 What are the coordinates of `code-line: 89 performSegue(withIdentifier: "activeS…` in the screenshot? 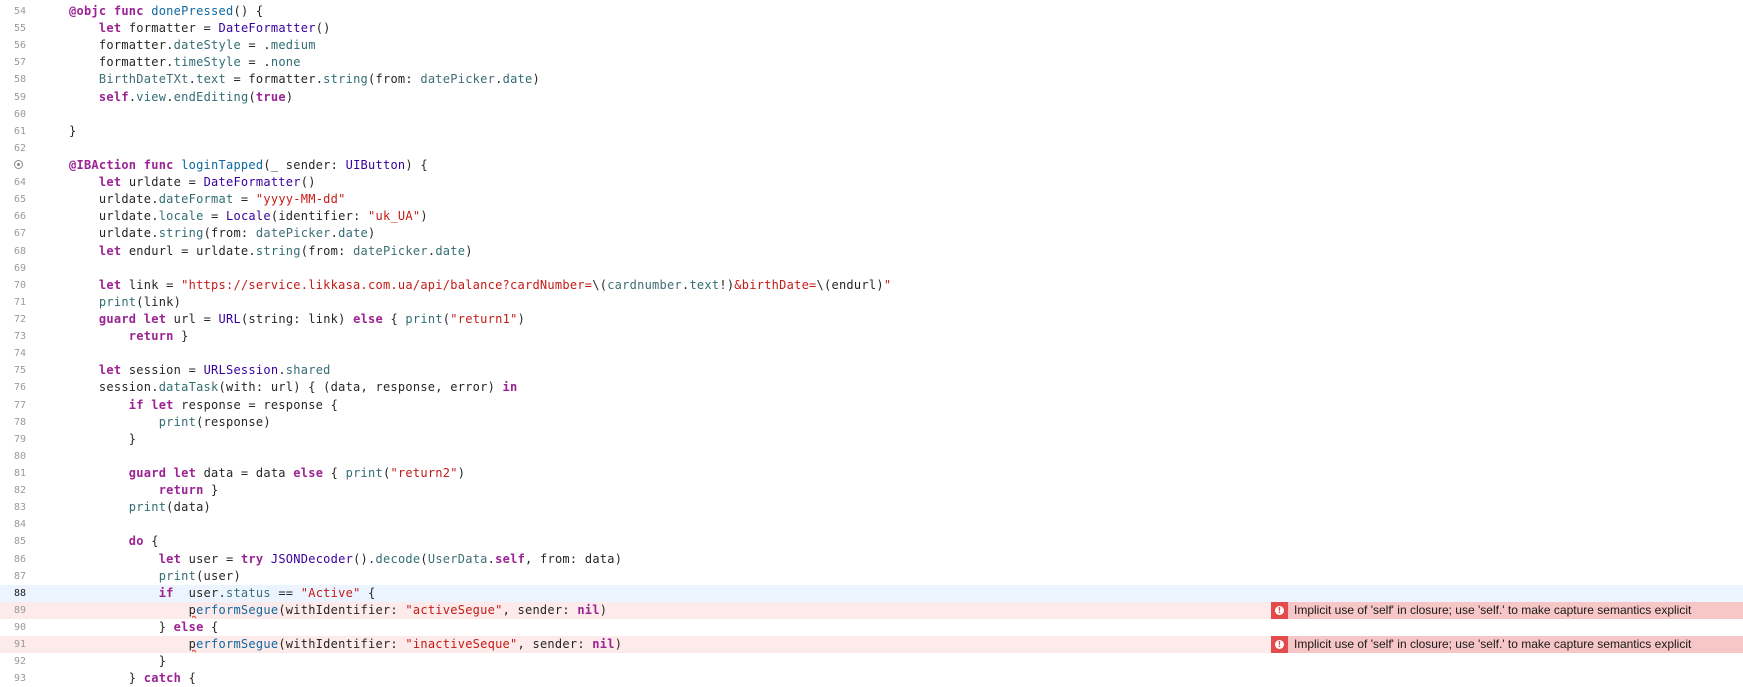 It's located at (871, 610).